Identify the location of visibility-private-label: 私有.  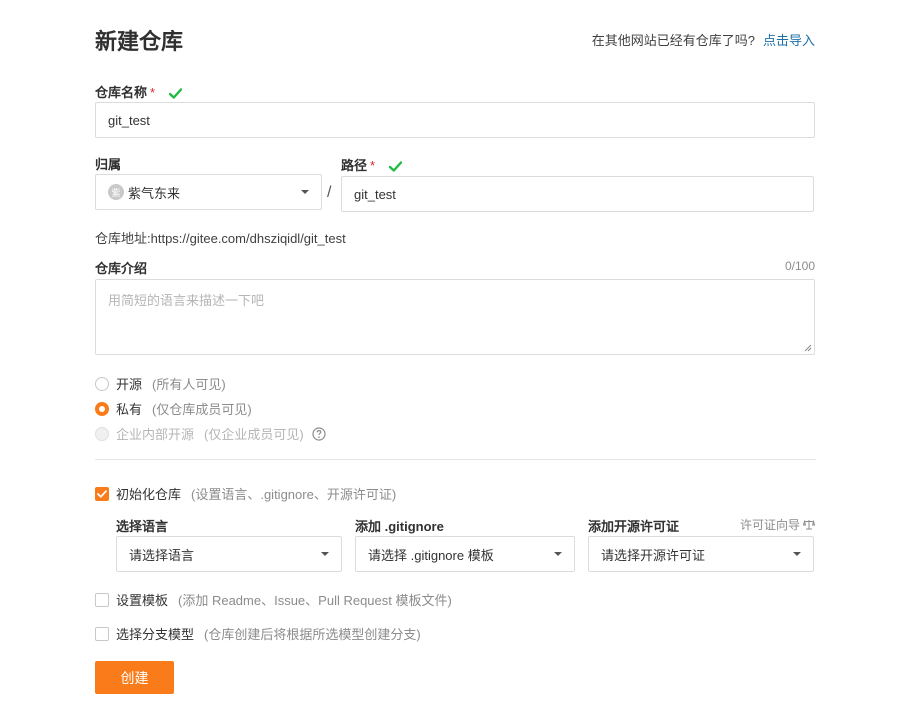
(129, 409).